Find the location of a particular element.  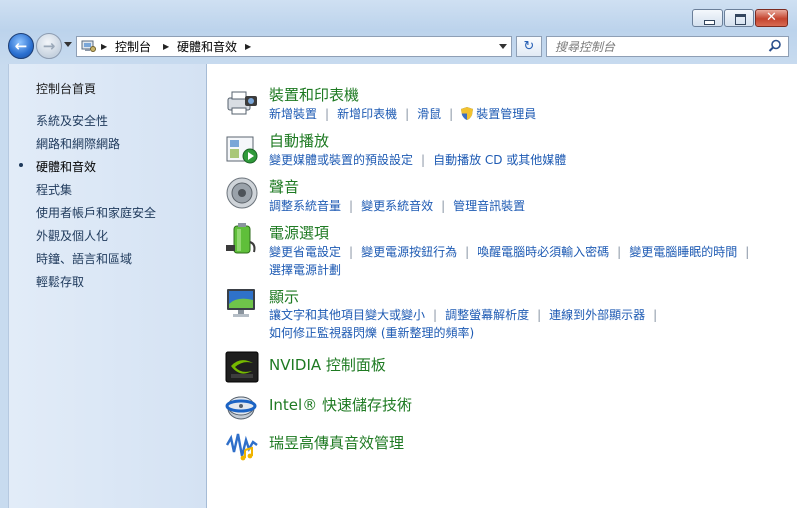

category-title-sound: 聲音 is located at coordinates (284, 186).